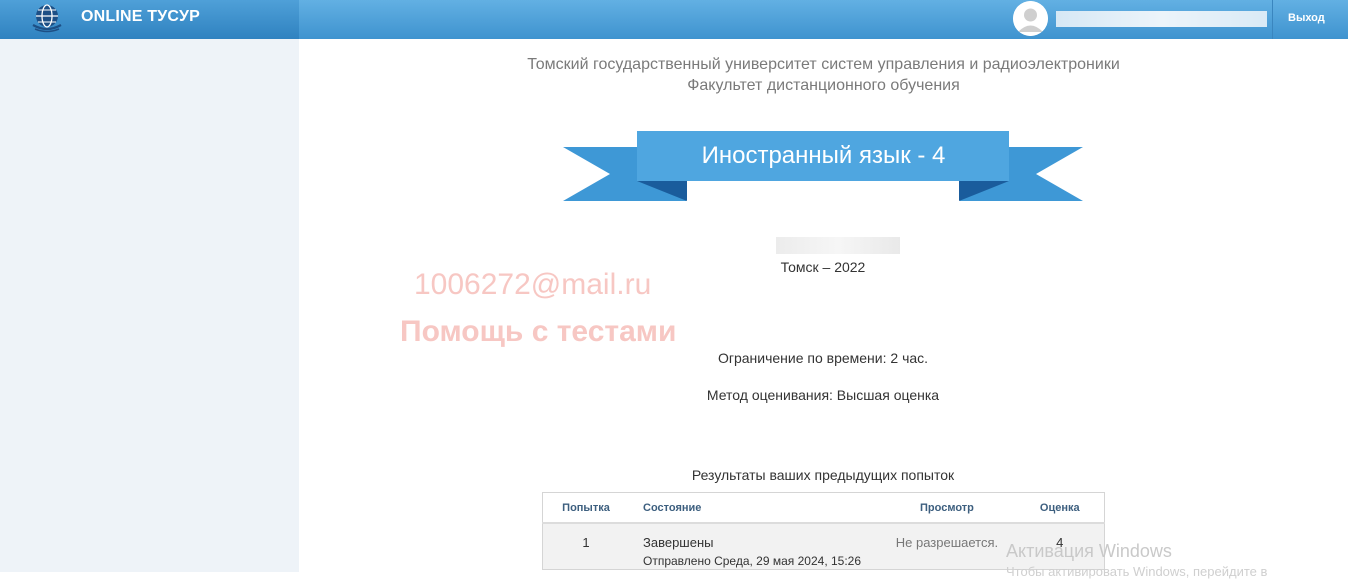  What do you see at coordinates (823, 267) in the screenshot?
I see `city-year: Томск – 2022` at bounding box center [823, 267].